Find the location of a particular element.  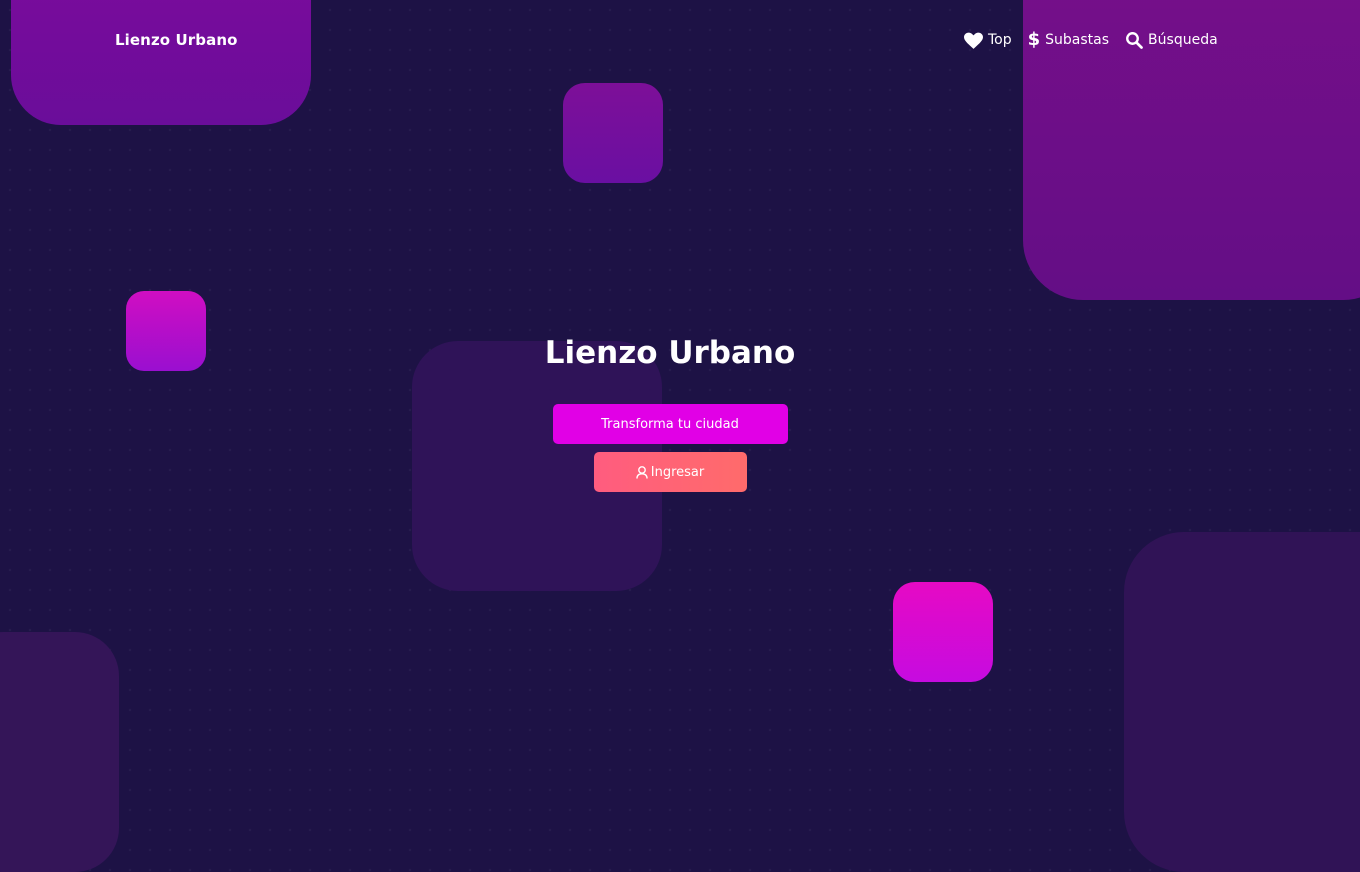

nav-item-label: Top is located at coordinates (1000, 40).